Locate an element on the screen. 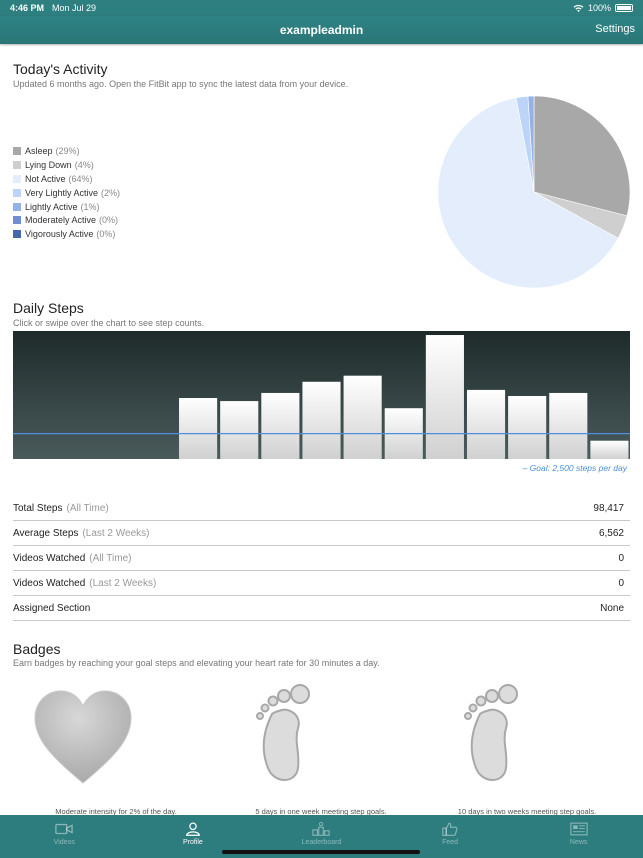  legend-item: Asleep (29%) is located at coordinates (66, 151).